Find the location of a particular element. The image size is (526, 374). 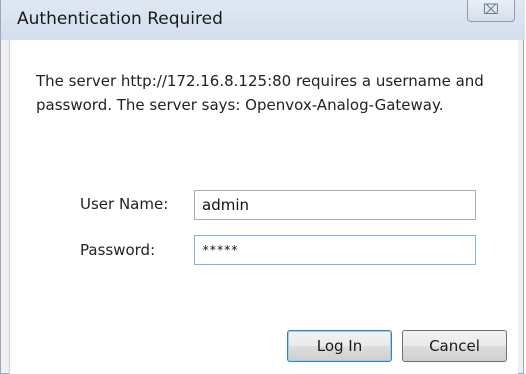

close-button: ⌧ is located at coordinates (491, 11).